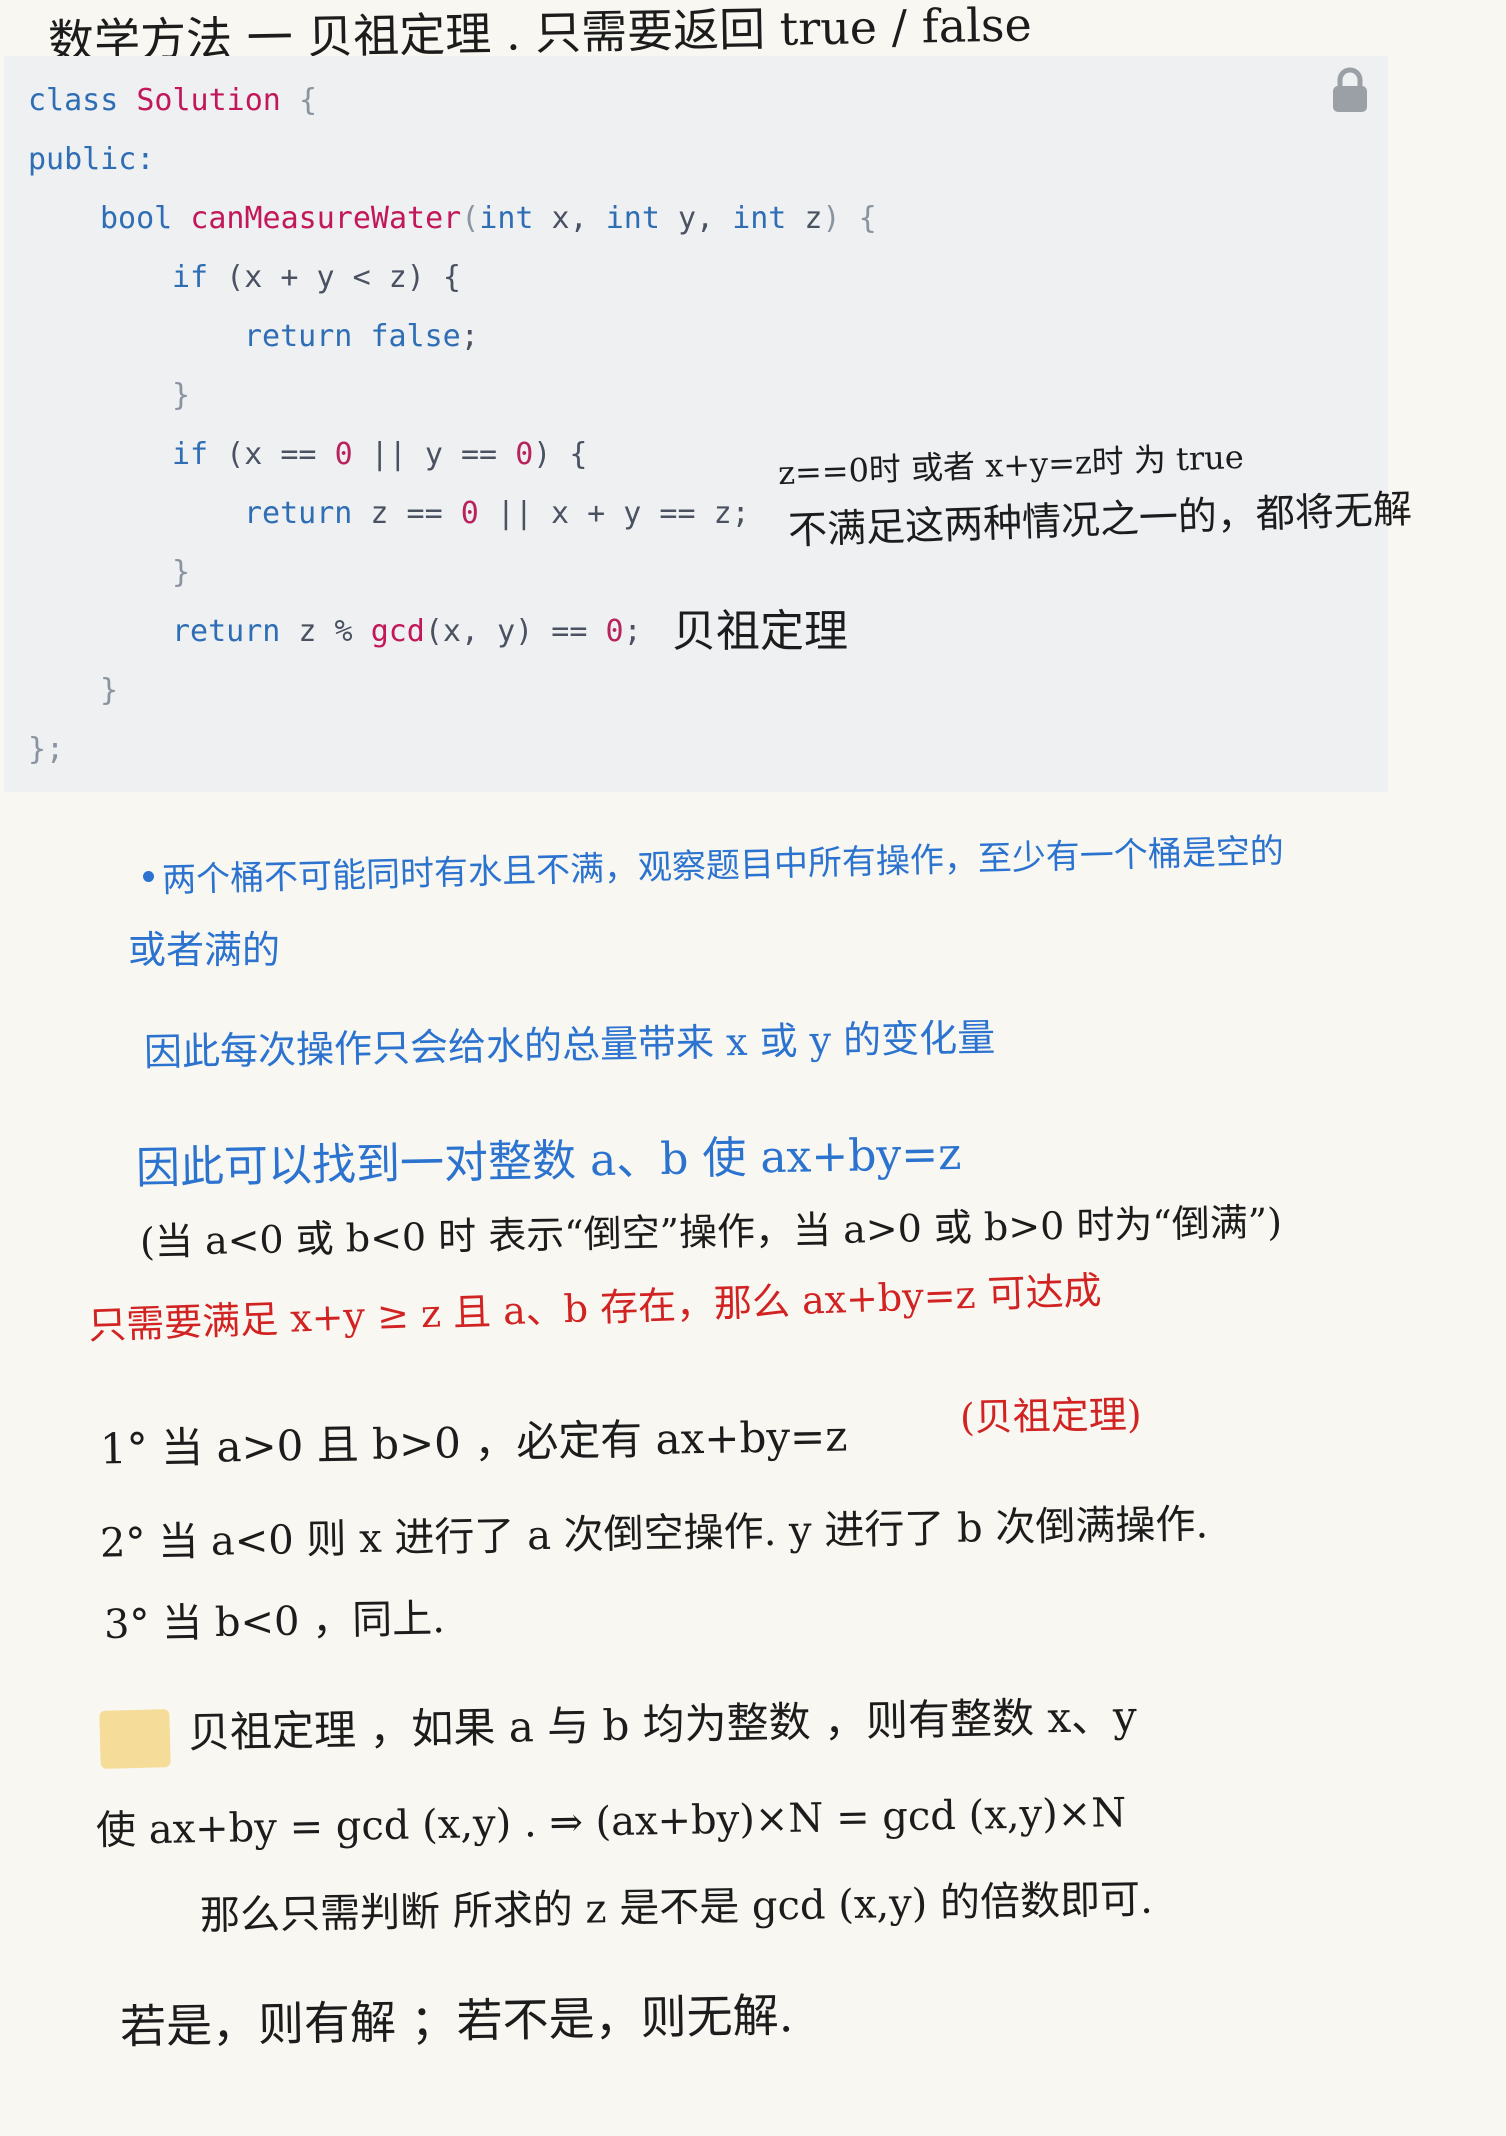  Describe the element at coordinates (380, 454) in the screenshot. I see `code-line-7: if (x == 0 || y == 0) {` at that location.